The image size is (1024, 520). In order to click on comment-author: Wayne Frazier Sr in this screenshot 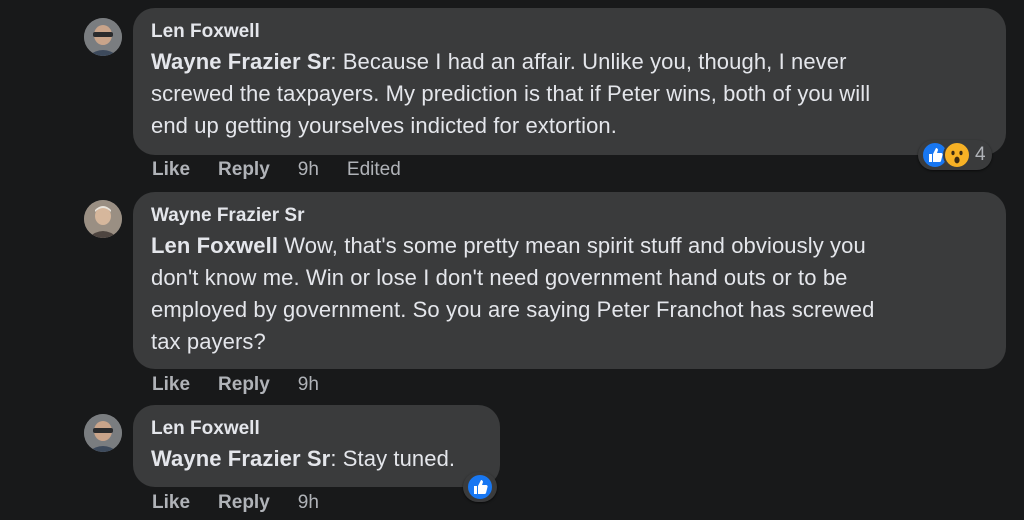, I will do `click(569, 216)`.